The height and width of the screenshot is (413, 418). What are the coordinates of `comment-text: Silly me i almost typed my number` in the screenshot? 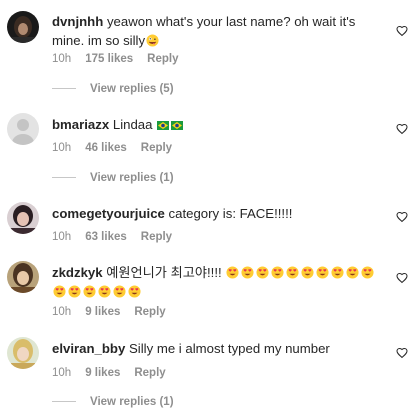 It's located at (229, 348).